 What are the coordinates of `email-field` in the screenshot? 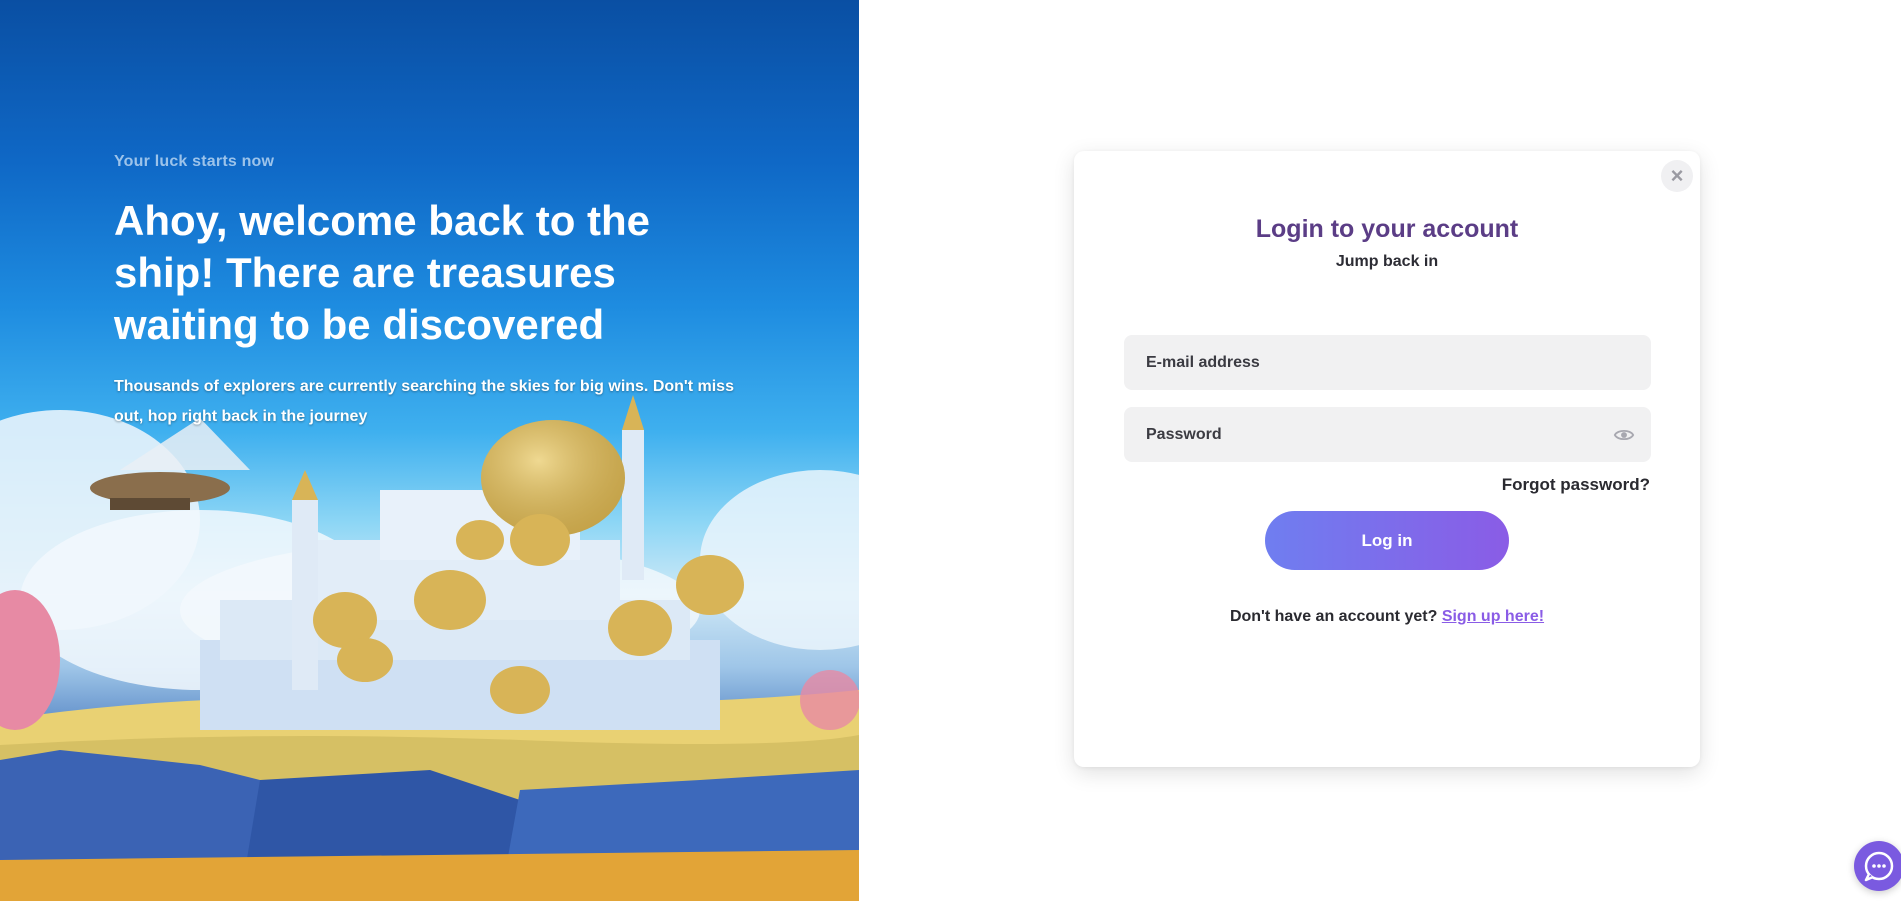 It's located at (1387, 362).